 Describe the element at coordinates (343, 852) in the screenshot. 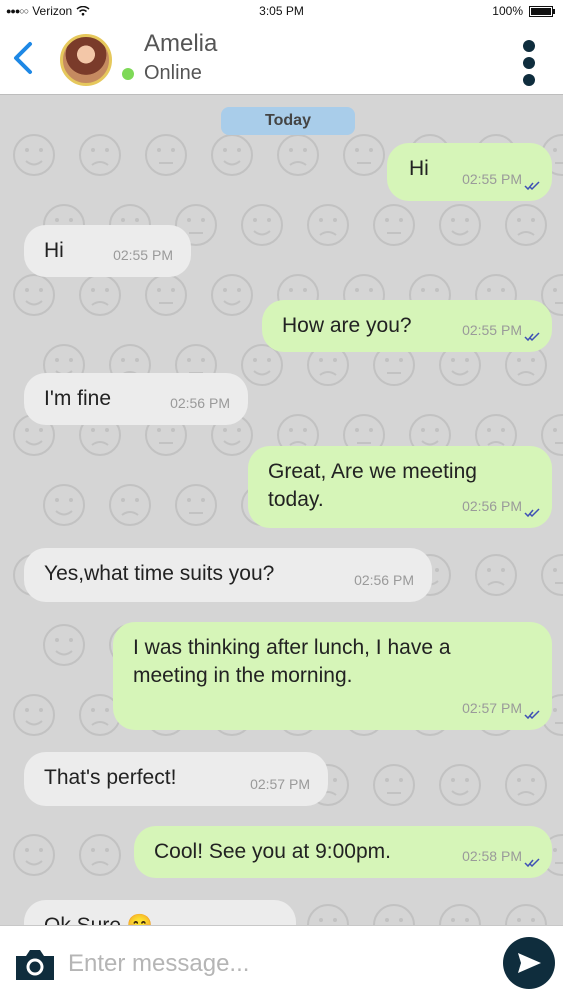

I see `message-bubble-outgoing: Cool! See you at 9:00pm. 02:58 PM` at that location.